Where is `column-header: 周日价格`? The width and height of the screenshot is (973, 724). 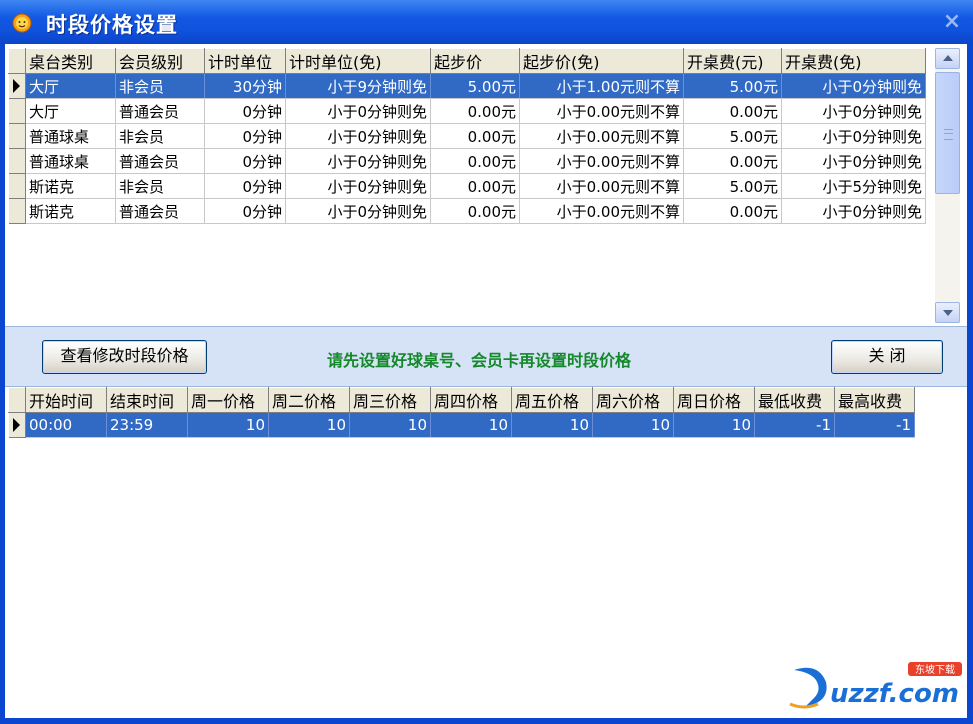
column-header: 周日价格 is located at coordinates (714, 400).